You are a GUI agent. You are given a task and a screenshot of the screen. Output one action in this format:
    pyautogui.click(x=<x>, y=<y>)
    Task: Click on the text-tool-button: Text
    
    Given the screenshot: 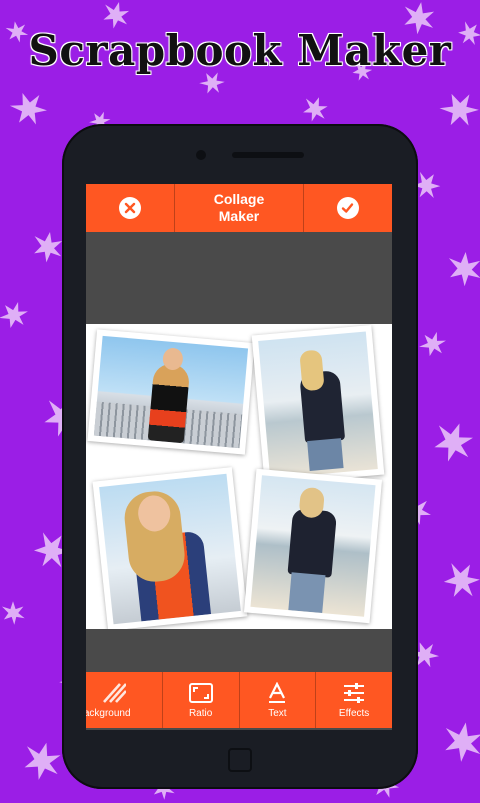 What is the action you would take?
    pyautogui.click(x=277, y=700)
    